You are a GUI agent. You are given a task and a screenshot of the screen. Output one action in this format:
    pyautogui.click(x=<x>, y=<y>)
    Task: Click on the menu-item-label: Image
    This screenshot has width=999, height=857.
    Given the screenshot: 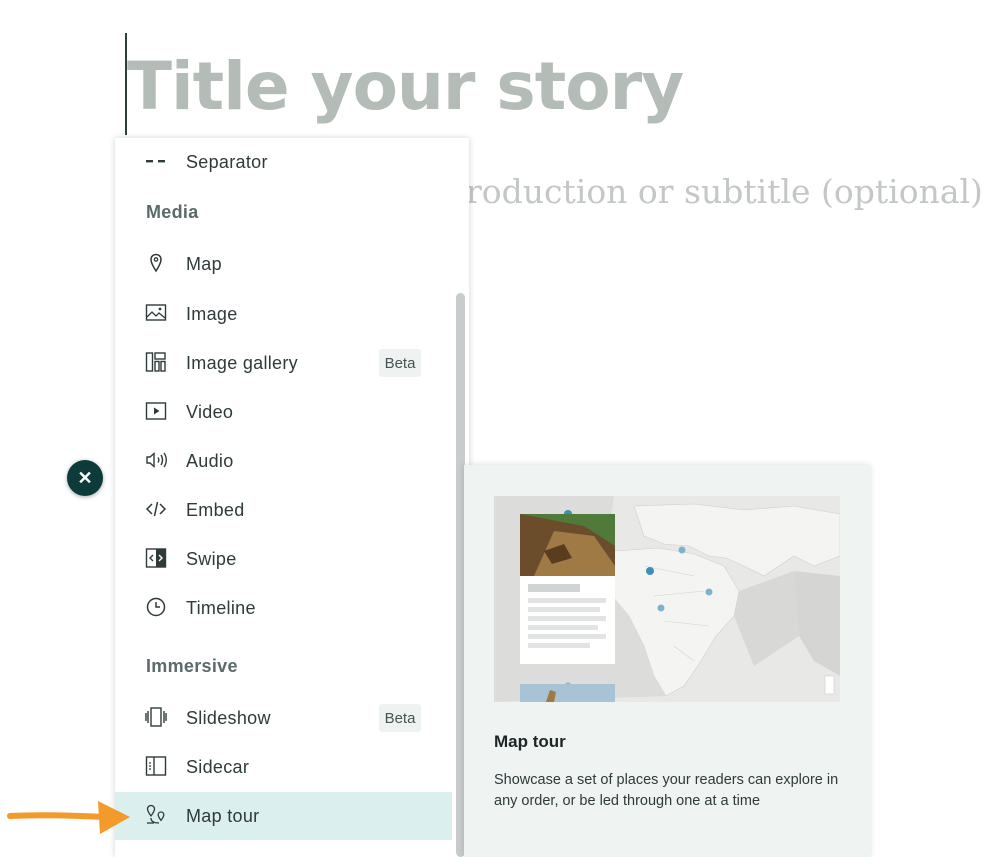 What is the action you would take?
    pyautogui.click(x=212, y=313)
    